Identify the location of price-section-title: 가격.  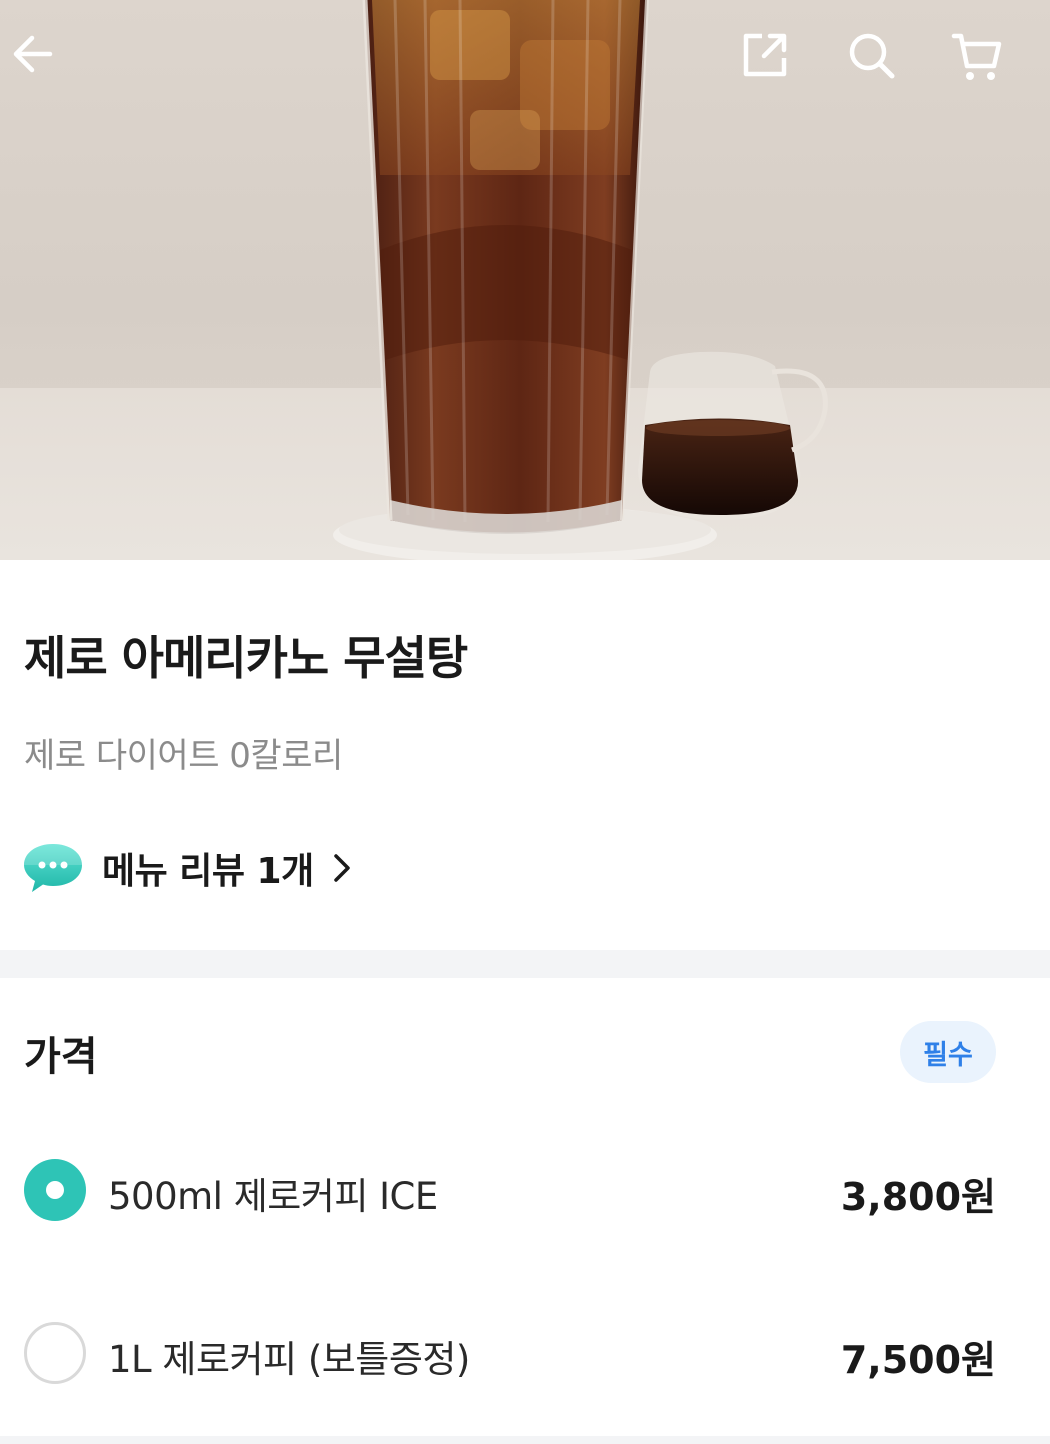
(61, 1057).